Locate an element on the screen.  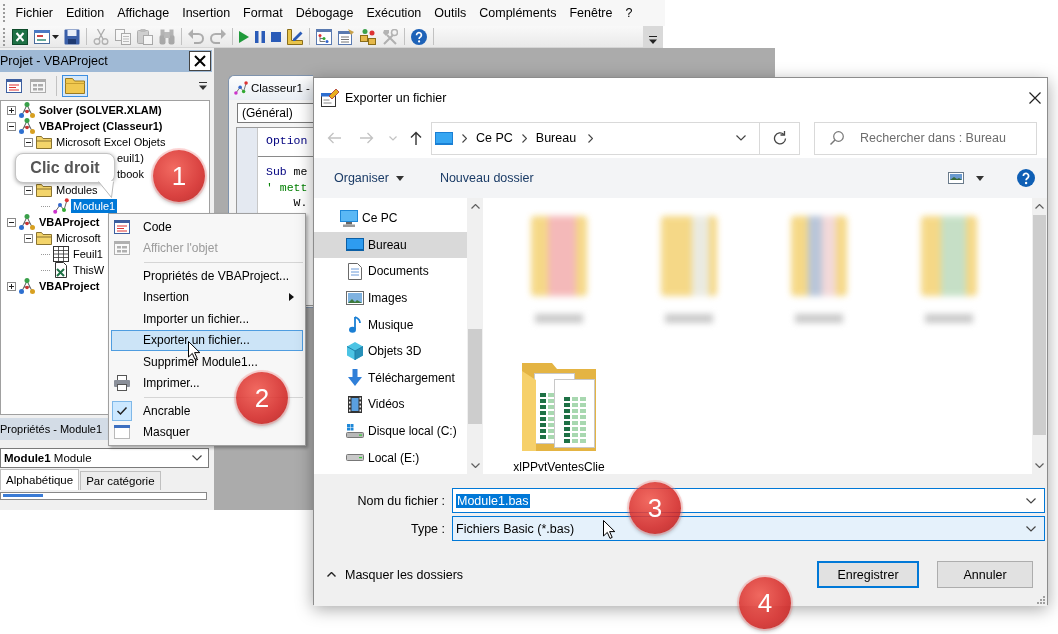
pane-title: Propriétés - Module1 is located at coordinates (51, 429).